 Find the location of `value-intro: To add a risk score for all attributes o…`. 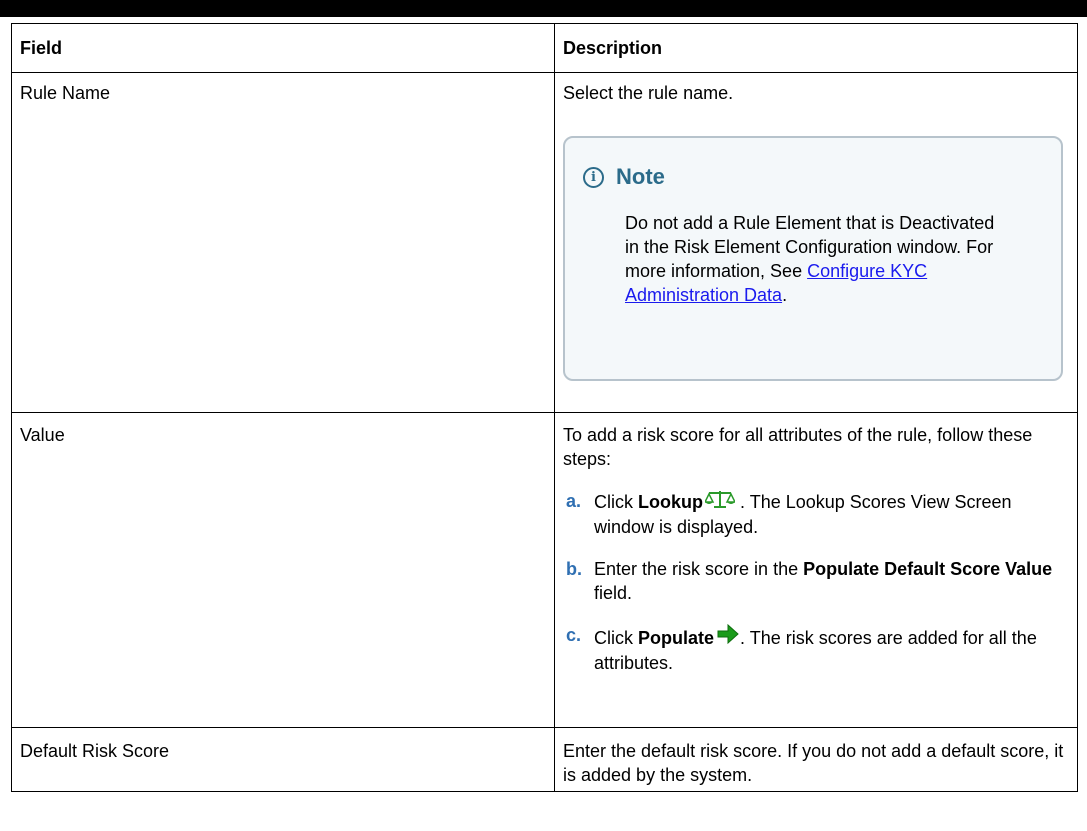

value-intro: To add a risk score for all attributes o… is located at coordinates (798, 447).